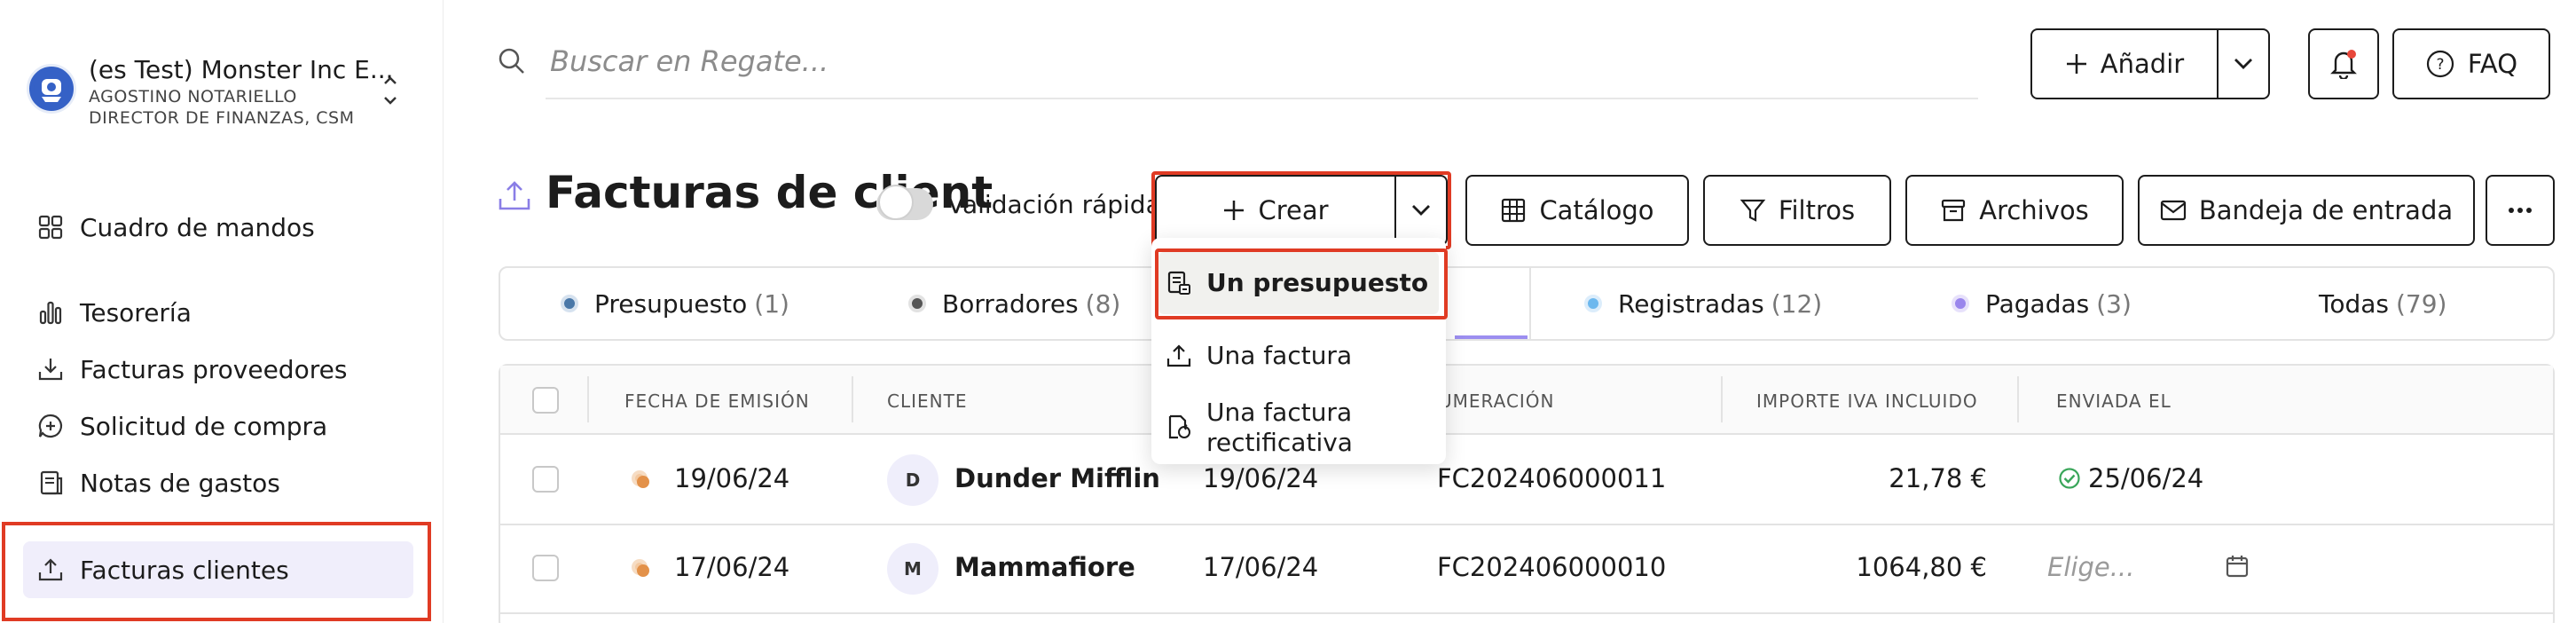 This screenshot has width=2576, height=623. What do you see at coordinates (221, 312) in the screenshot?
I see `sidebar-item-treasury: Tesorería` at bounding box center [221, 312].